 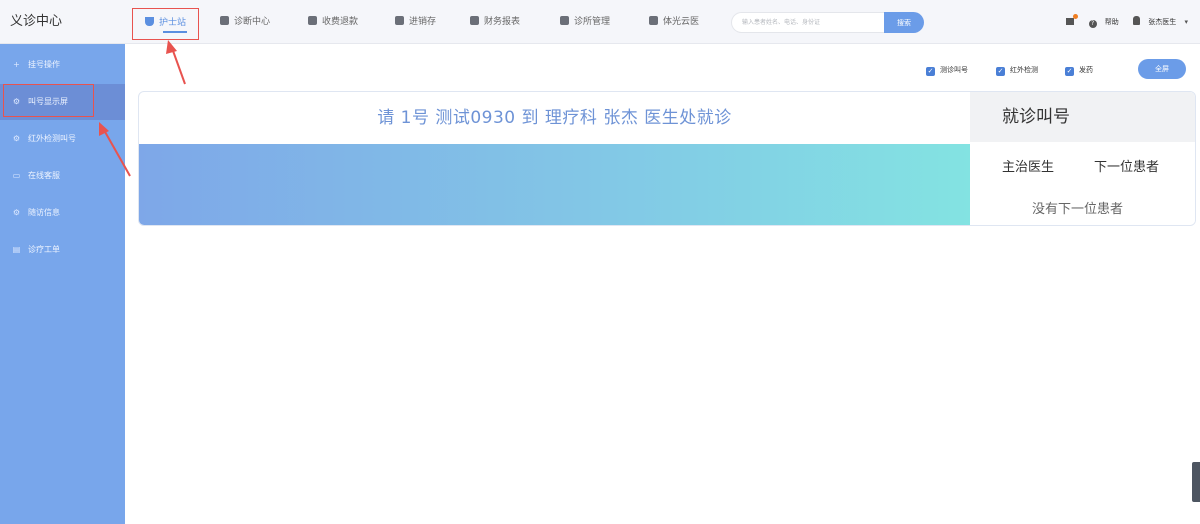 What do you see at coordinates (340, 22) in the screenshot?
I see `nav-tab-label: 收费退款` at bounding box center [340, 22].